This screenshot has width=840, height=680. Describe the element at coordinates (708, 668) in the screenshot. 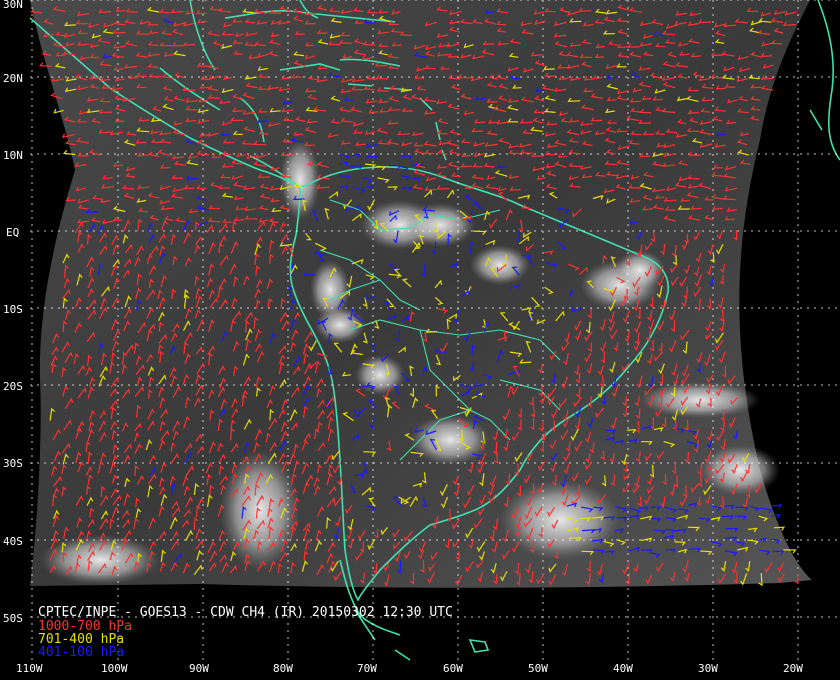

I see `lon-label-30w: 30W` at that location.